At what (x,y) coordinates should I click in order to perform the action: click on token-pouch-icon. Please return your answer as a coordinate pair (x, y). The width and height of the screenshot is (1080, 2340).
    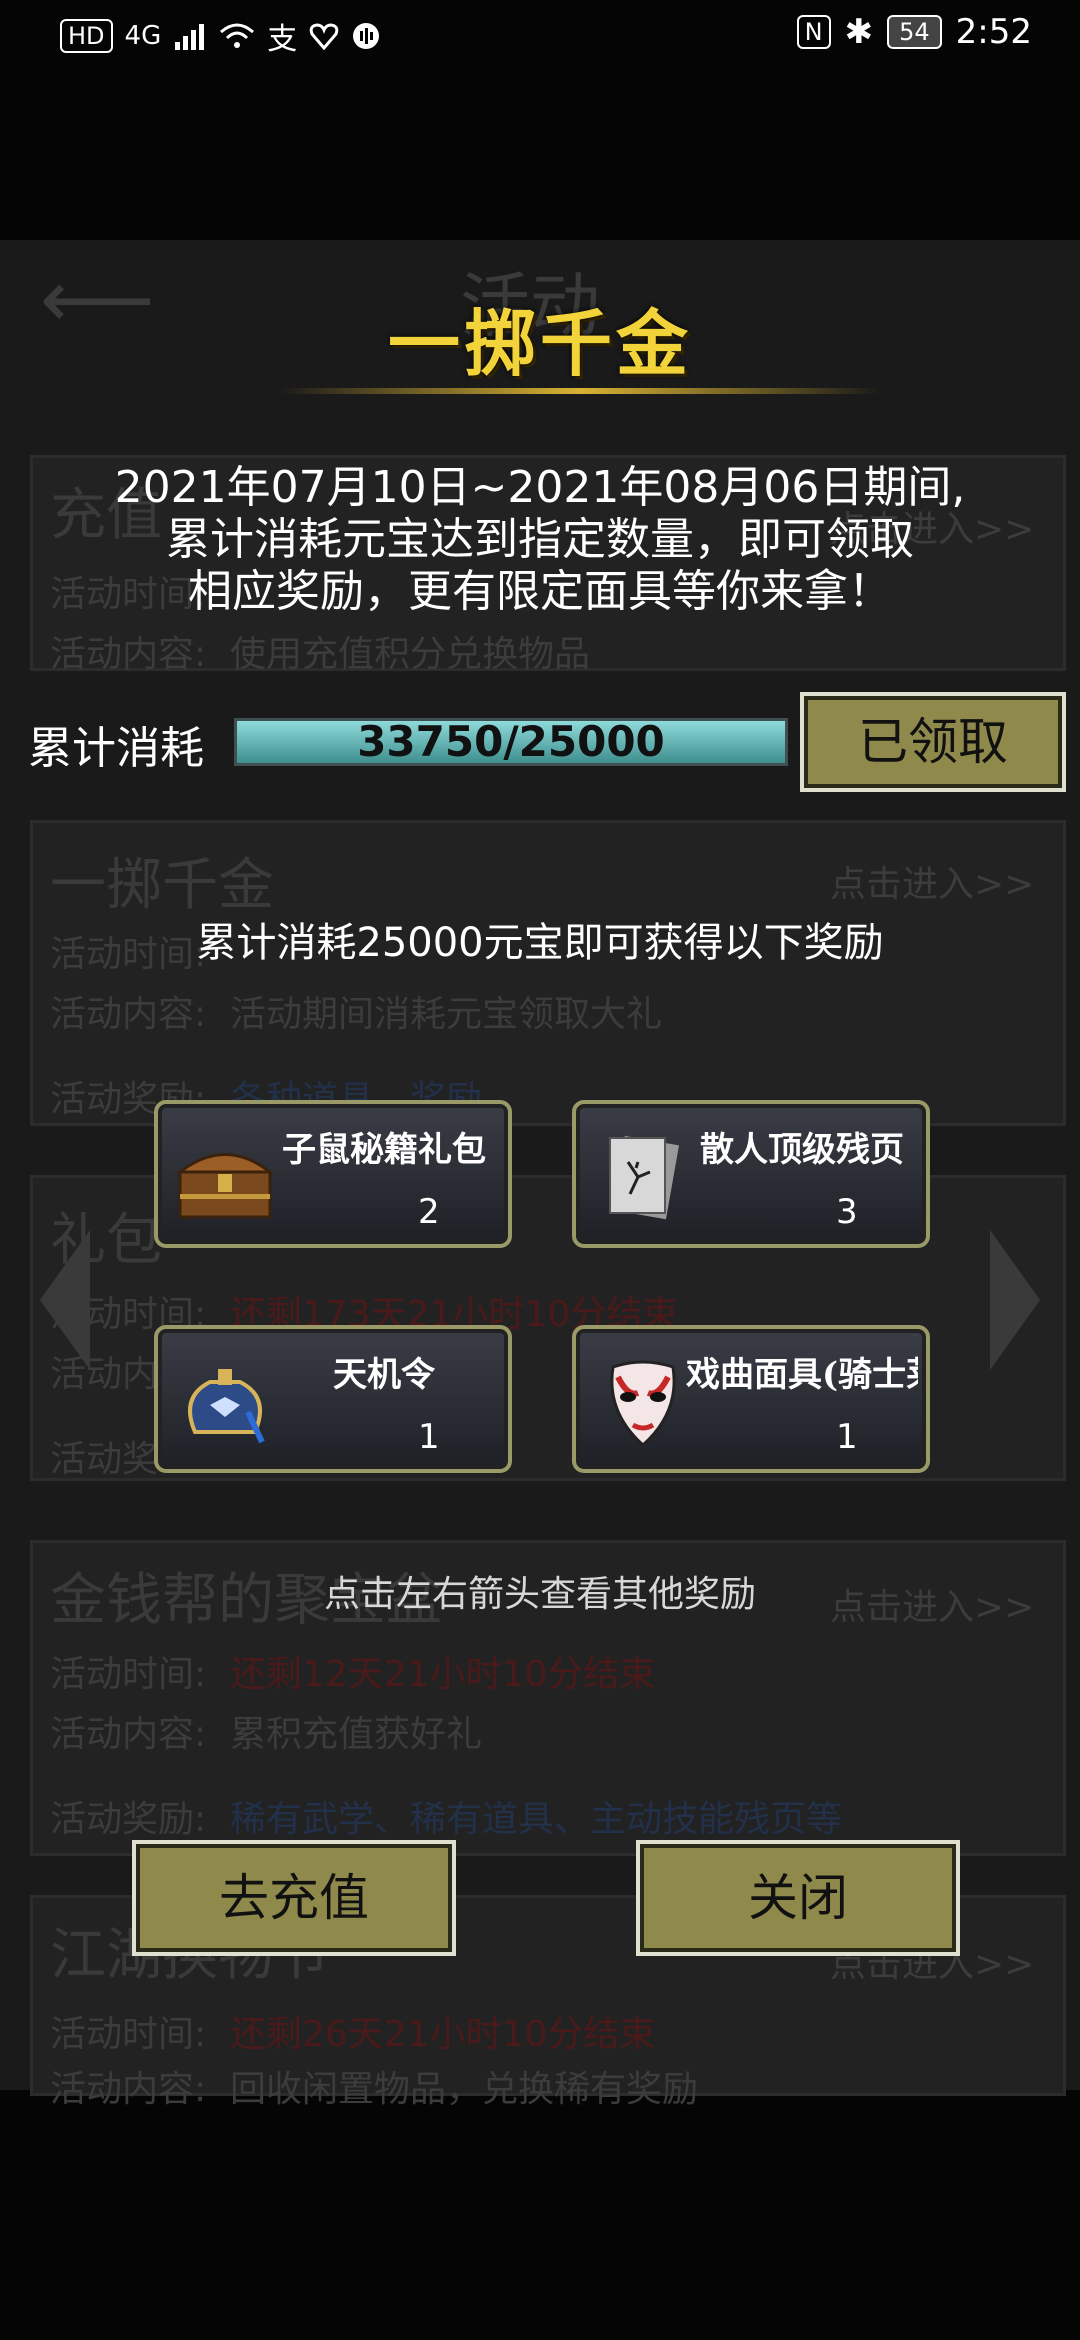
    Looking at the image, I should click on (226, 1406).